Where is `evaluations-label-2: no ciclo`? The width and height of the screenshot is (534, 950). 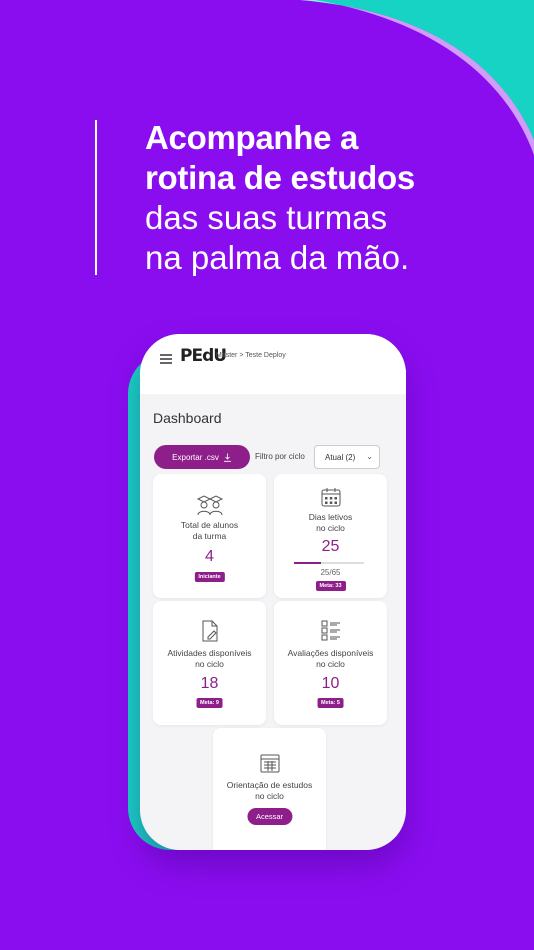 evaluations-label-2: no ciclo is located at coordinates (330, 664).